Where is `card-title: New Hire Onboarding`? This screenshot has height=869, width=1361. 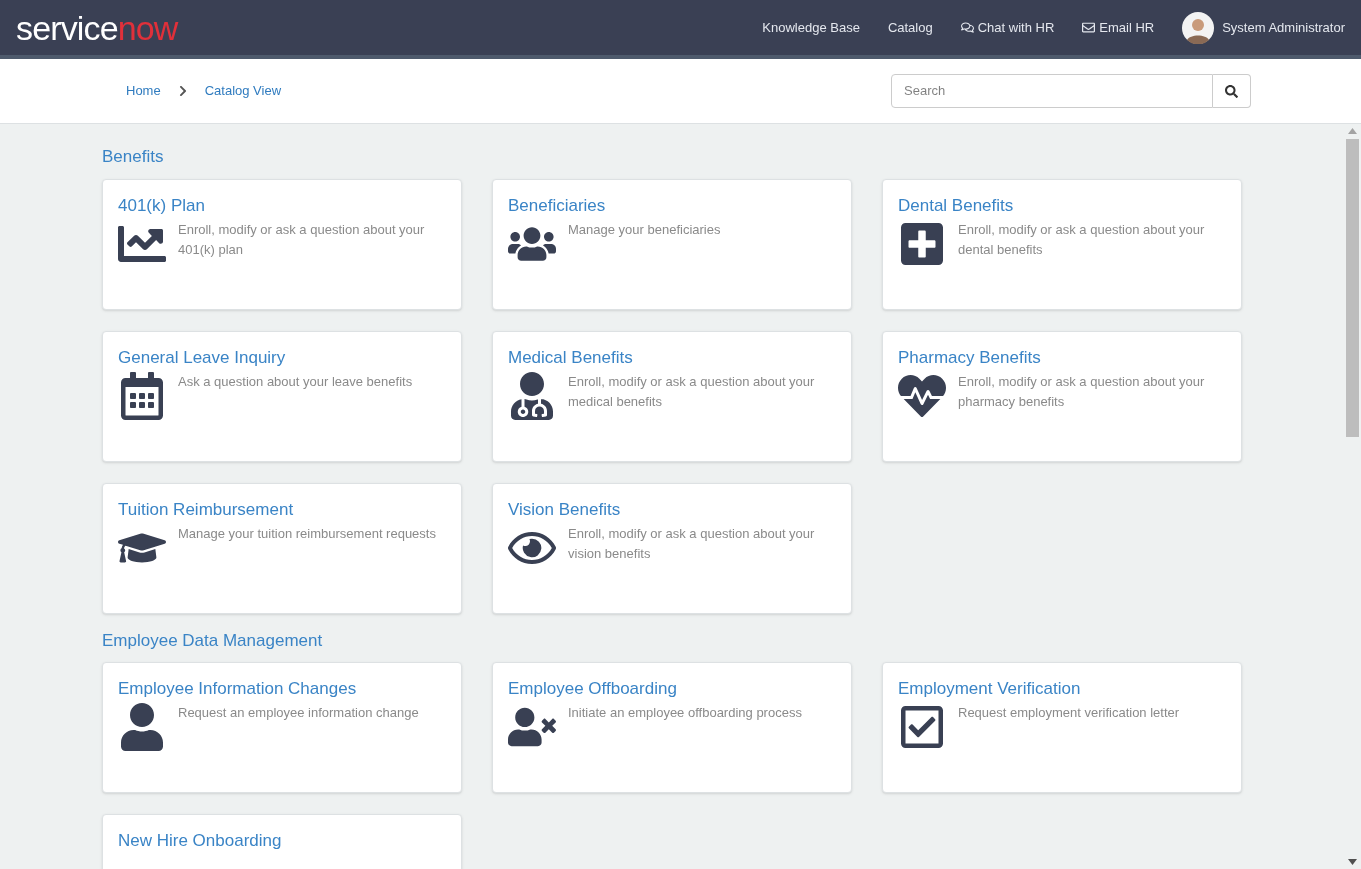 card-title: New Hire Onboarding is located at coordinates (282, 841).